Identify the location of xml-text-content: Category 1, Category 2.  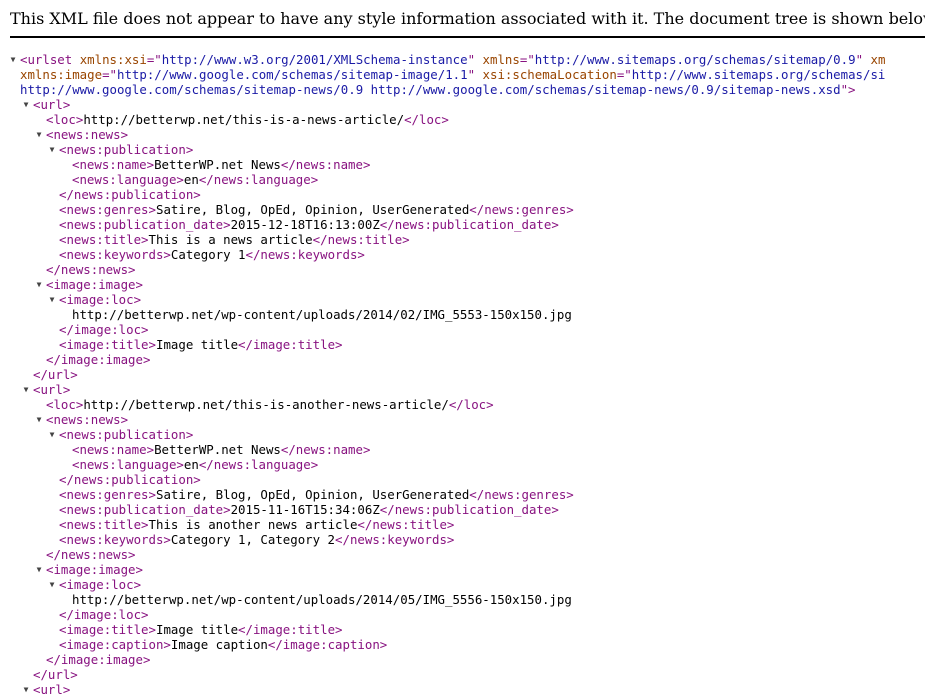
(253, 539).